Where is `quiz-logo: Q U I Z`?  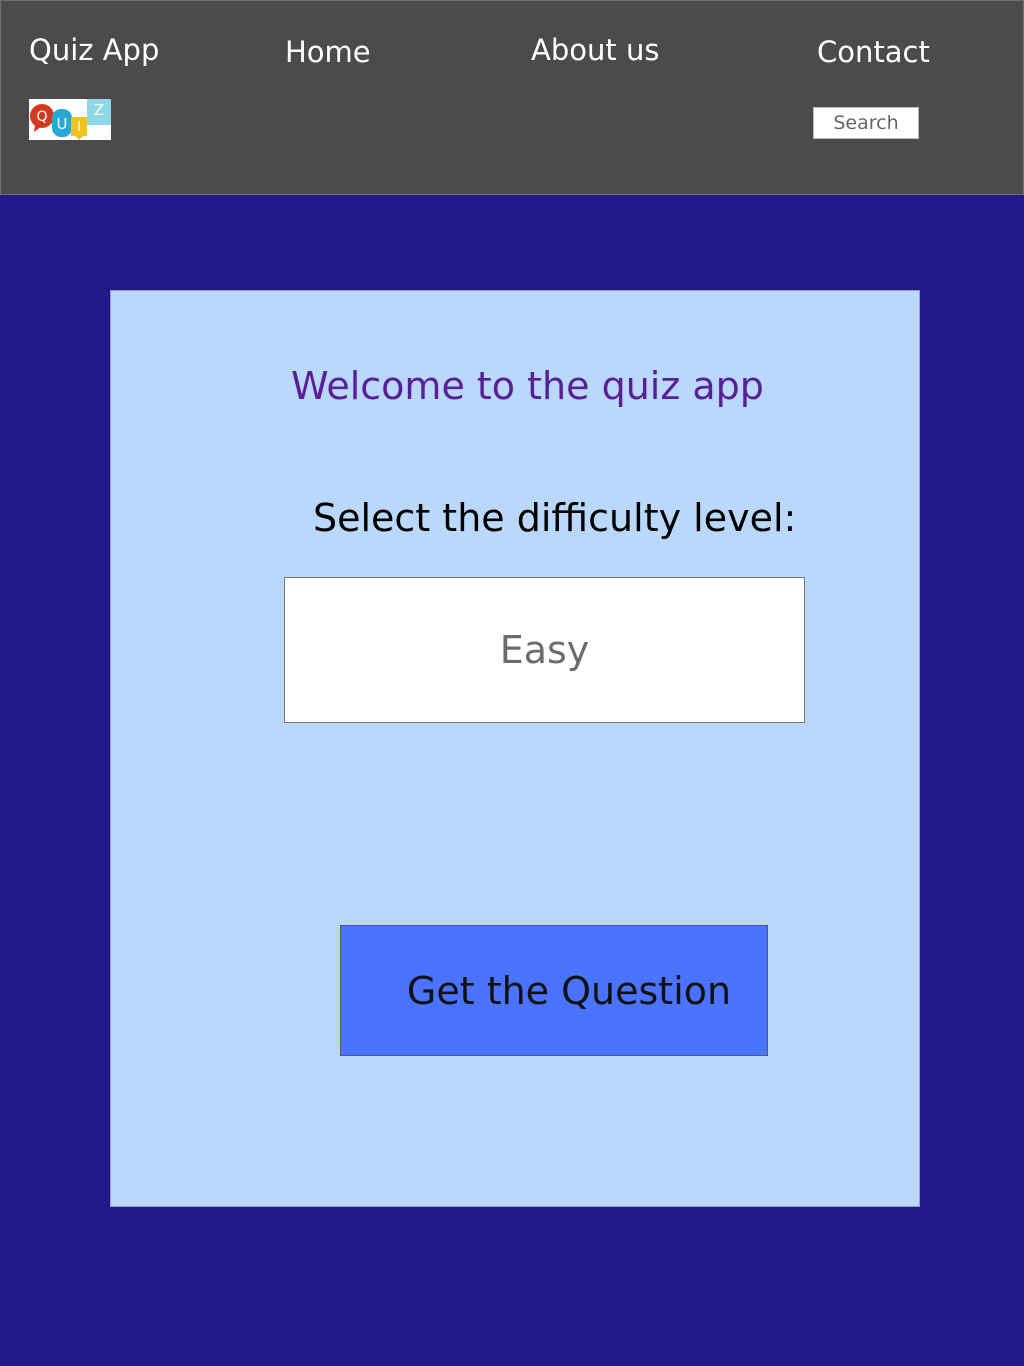
quiz-logo: Q U I Z is located at coordinates (70, 119).